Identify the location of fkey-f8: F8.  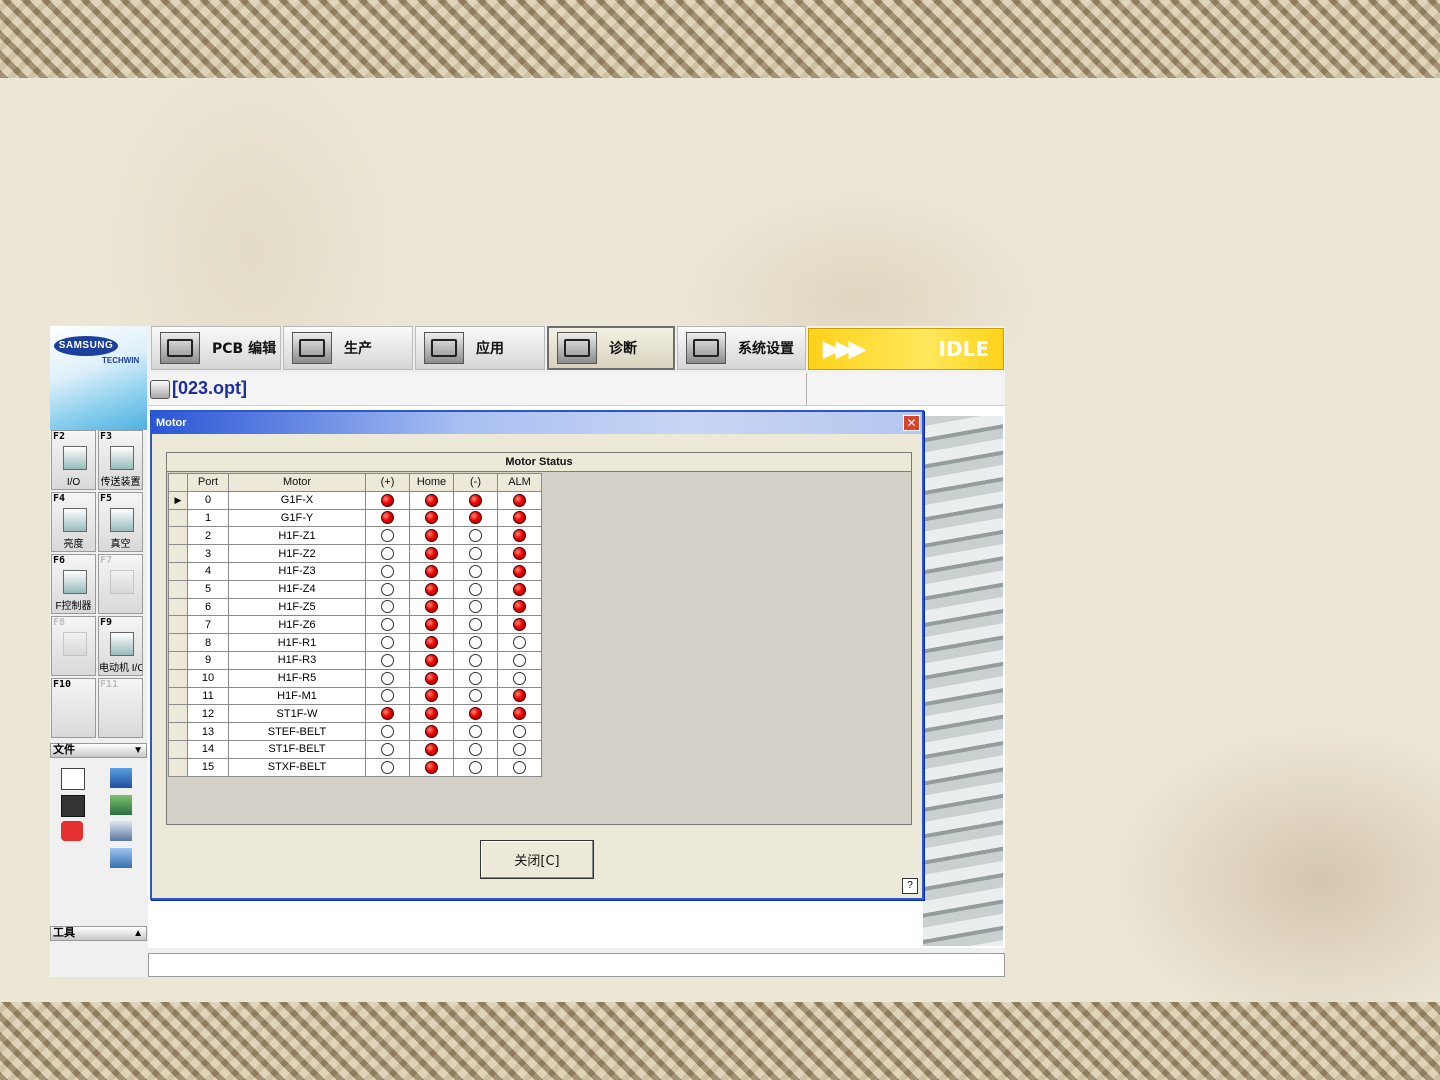
(73, 646).